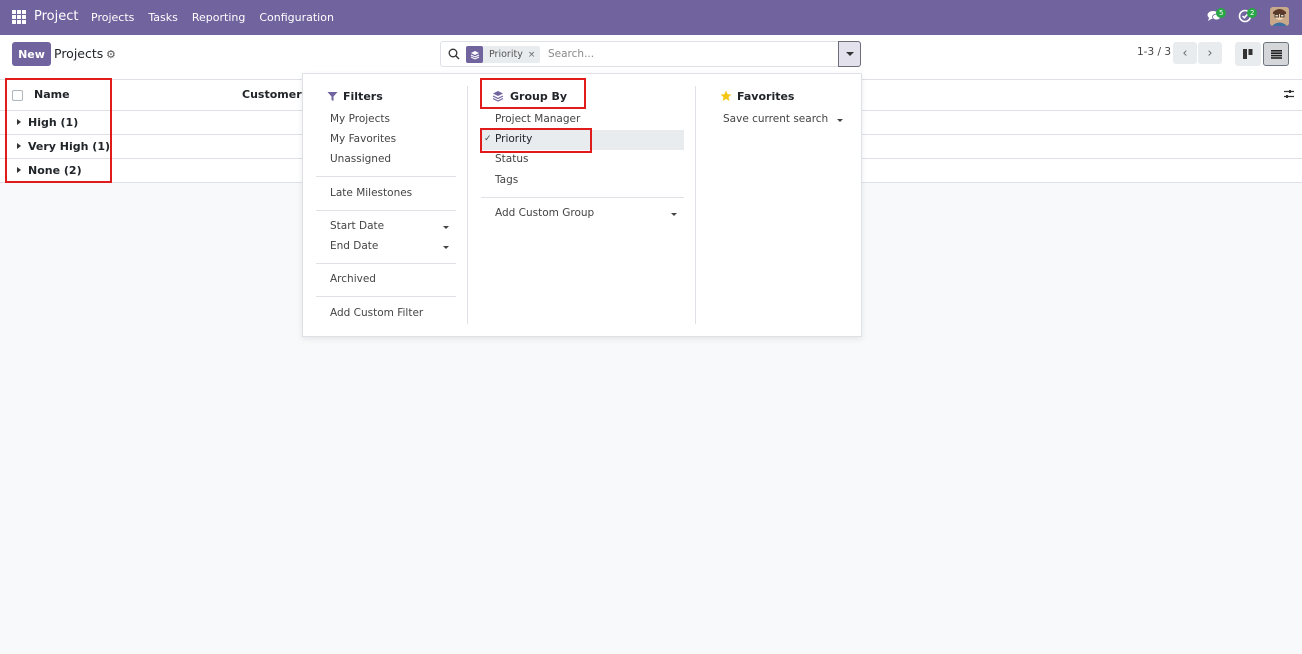  What do you see at coordinates (454, 54) in the screenshot?
I see `search-icon` at bounding box center [454, 54].